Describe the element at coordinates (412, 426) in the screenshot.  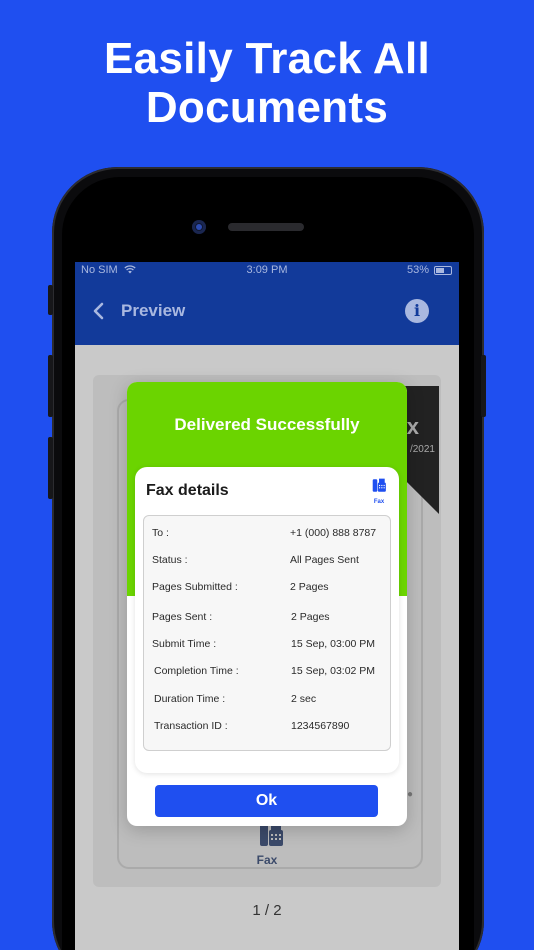
I see `document-cover-letter: x` at that location.